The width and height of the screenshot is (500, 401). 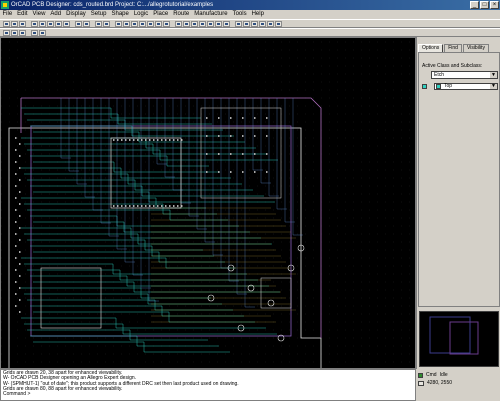 What do you see at coordinates (208, 394) in the screenshot?
I see `command-prompt: Command >` at bounding box center [208, 394].